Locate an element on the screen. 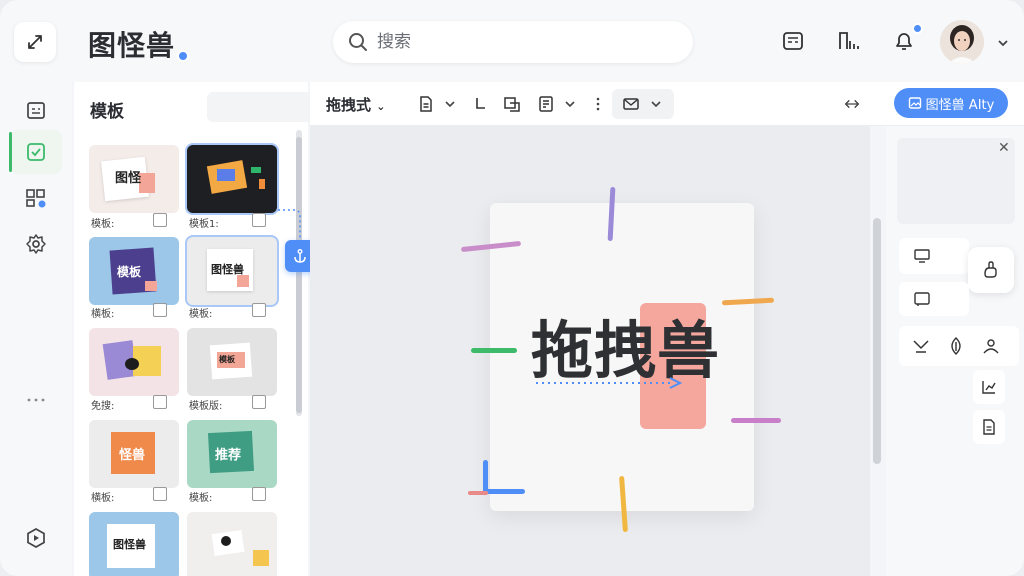  panel-scrollbar-thumb is located at coordinates (299, 275).